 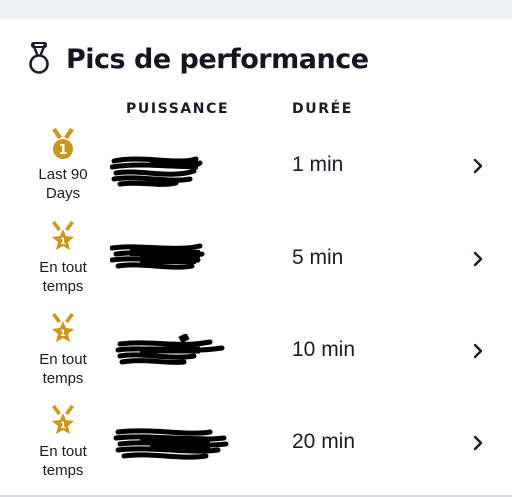 What do you see at coordinates (39, 58) in the screenshot?
I see `medal-outline-icon` at bounding box center [39, 58].